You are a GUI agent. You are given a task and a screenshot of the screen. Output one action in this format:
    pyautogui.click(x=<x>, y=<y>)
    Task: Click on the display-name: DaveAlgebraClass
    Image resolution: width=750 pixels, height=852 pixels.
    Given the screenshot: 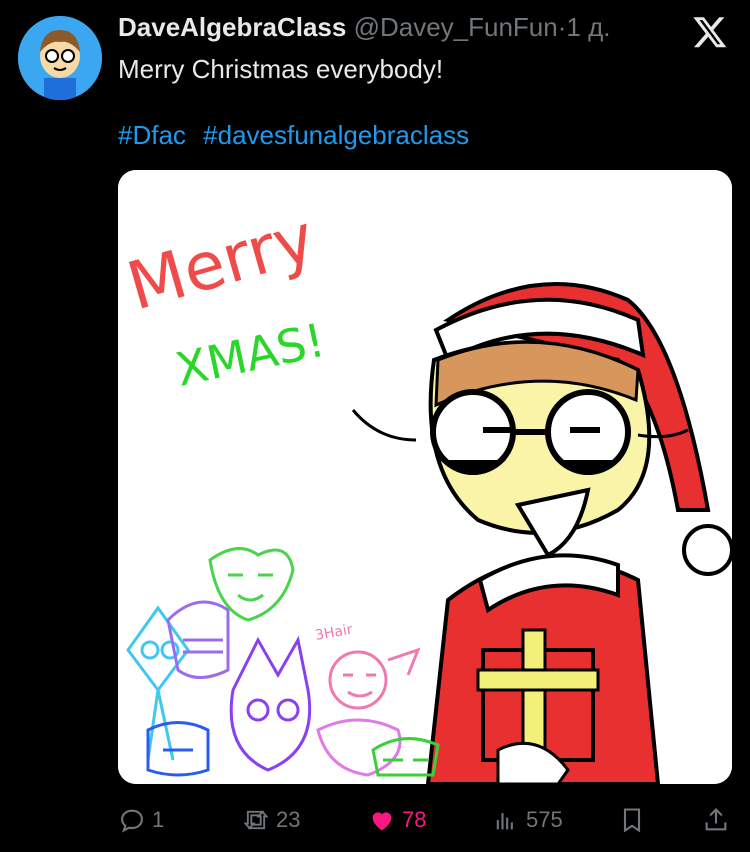 What is the action you would take?
    pyautogui.click(x=232, y=27)
    